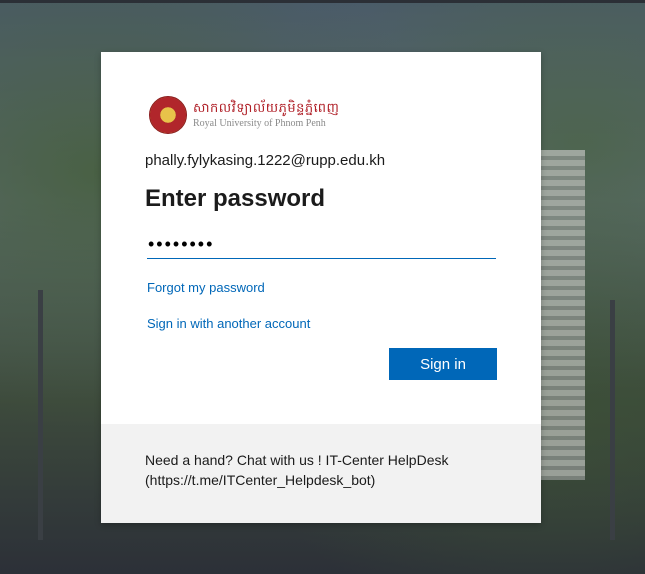 This screenshot has height=574, width=645. What do you see at coordinates (321, 244) in the screenshot?
I see `password-field` at bounding box center [321, 244].